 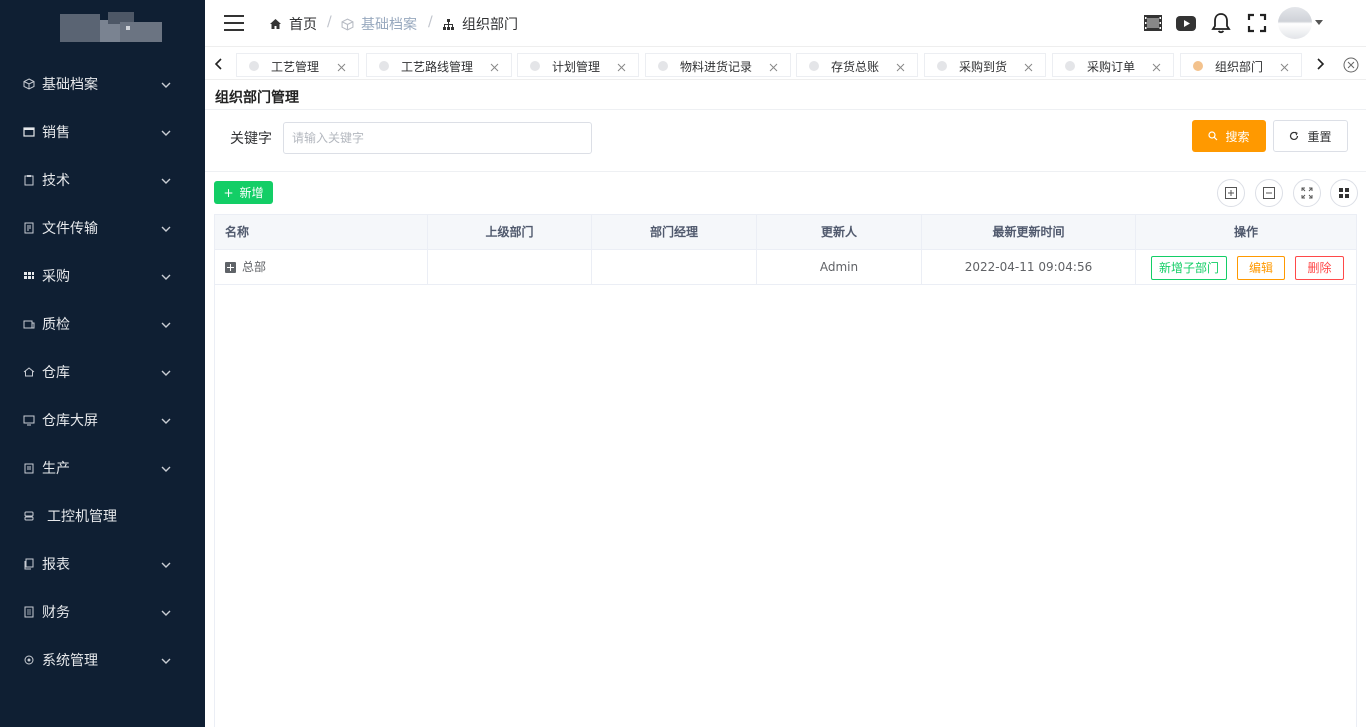 What do you see at coordinates (674, 232) in the screenshot?
I see `column-header: 部门经理` at bounding box center [674, 232].